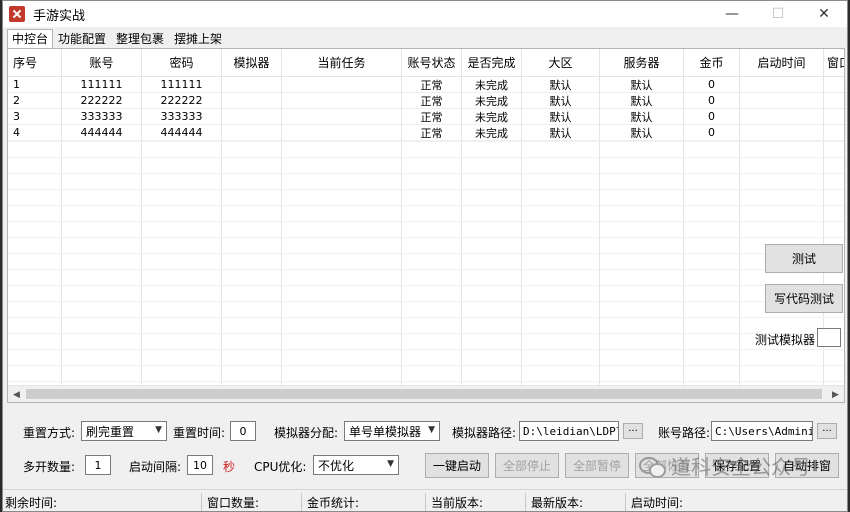 The height and width of the screenshot is (512, 850). Describe the element at coordinates (827, 431) in the screenshot. I see `account-path-browse-button: ···` at that location.